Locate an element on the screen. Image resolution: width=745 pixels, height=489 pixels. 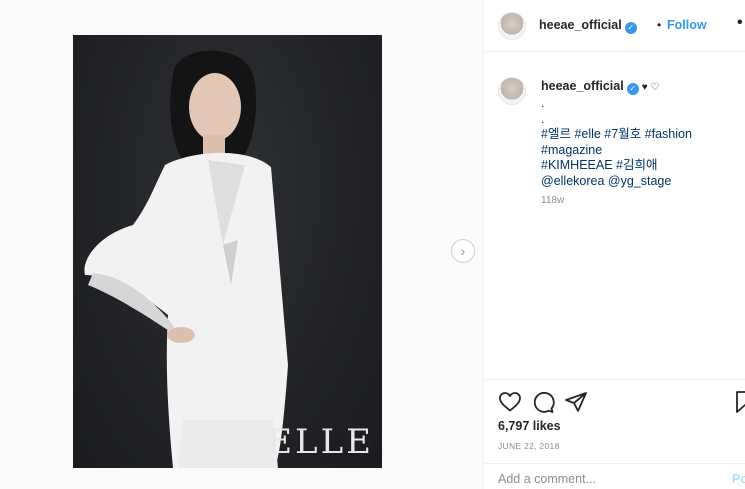
mentions-line: @ellekorea @yg_stage is located at coordinates (616, 182).